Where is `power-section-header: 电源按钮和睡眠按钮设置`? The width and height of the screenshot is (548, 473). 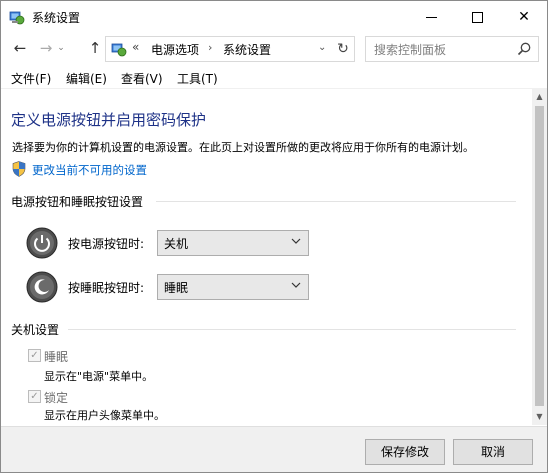
power-section-header: 电源按钮和睡眠按钮设置 is located at coordinates (77, 202).